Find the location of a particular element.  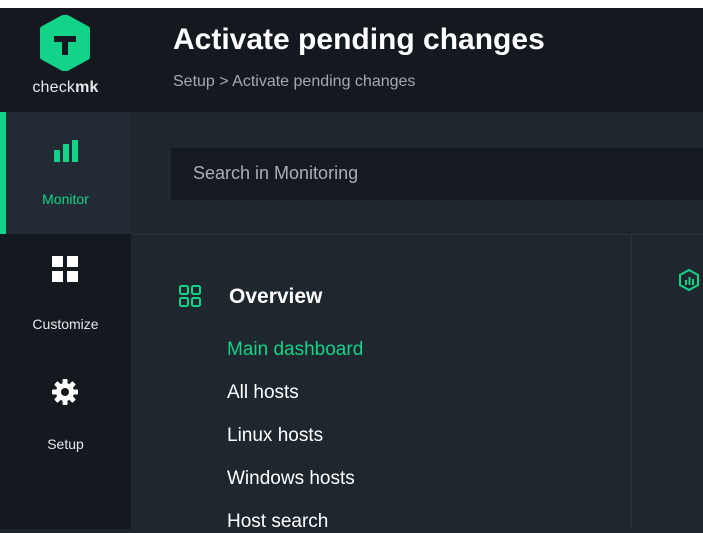

breadcrumb: Setup > Activate pending changes is located at coordinates (294, 82).